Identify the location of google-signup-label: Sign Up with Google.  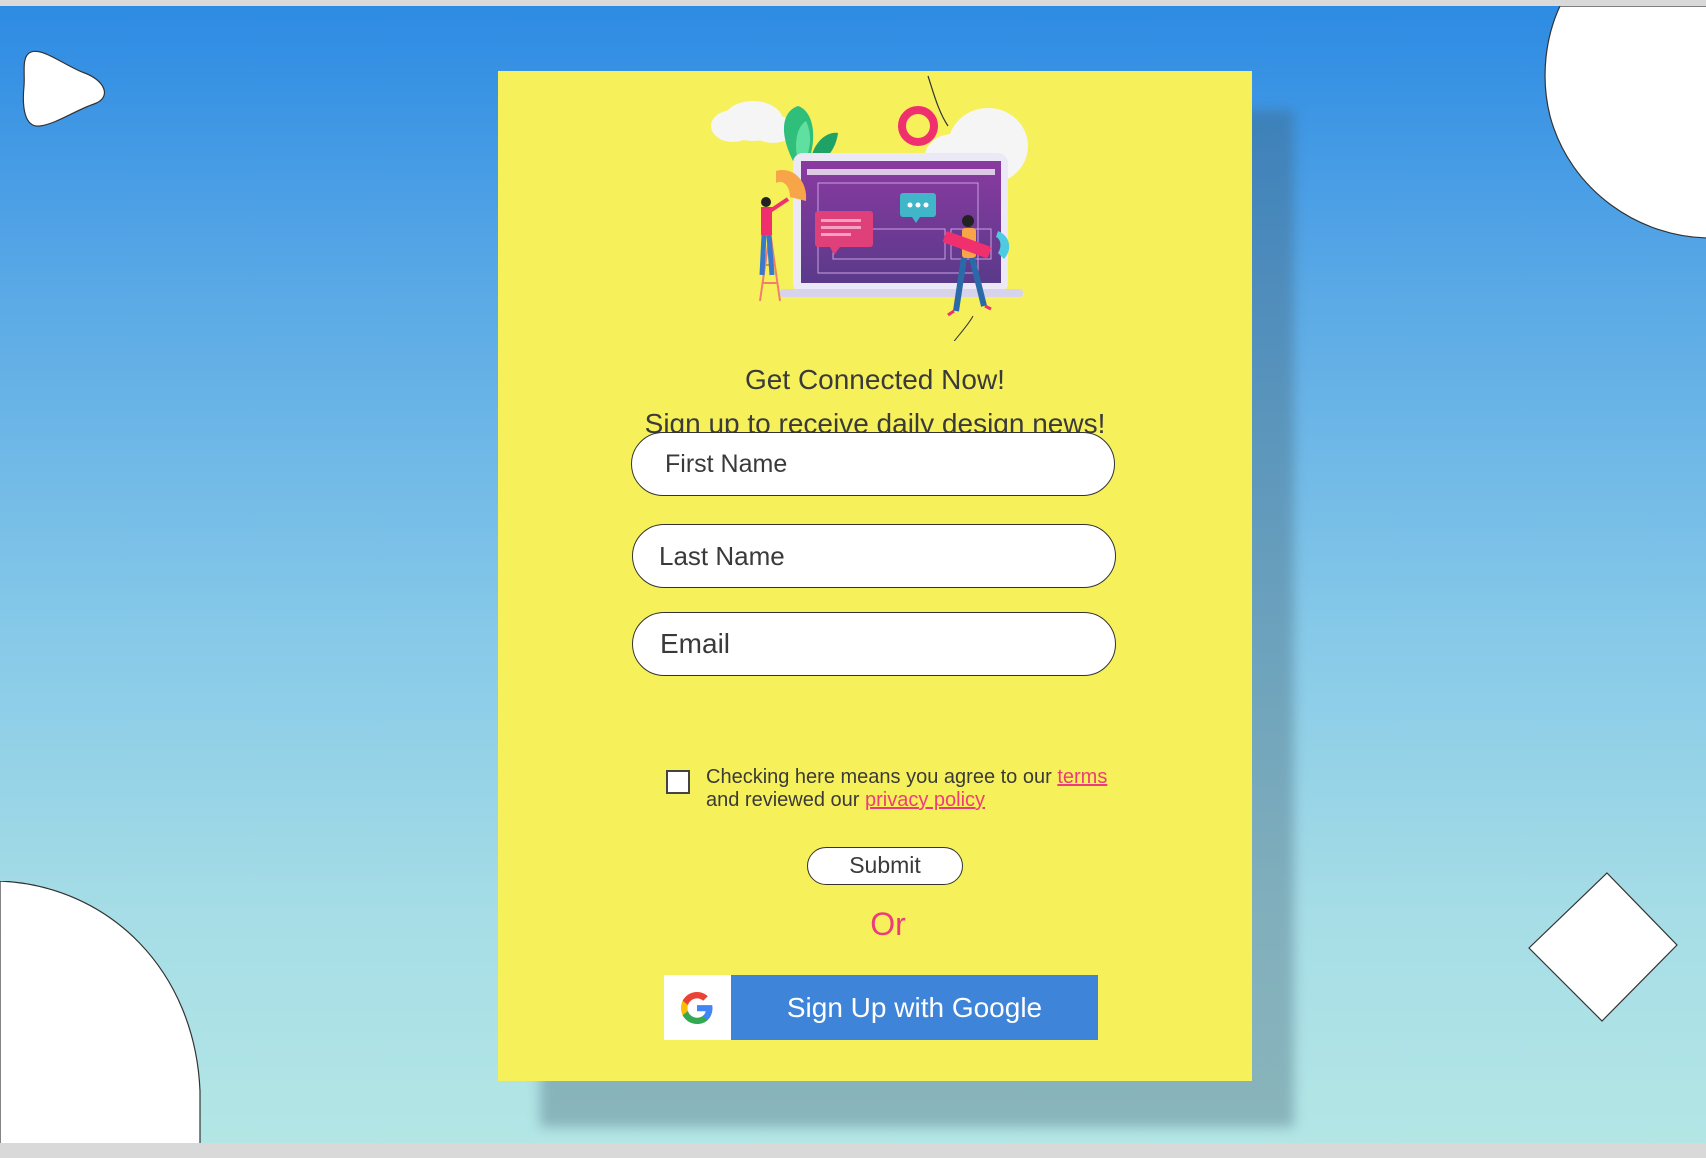
(914, 1007).